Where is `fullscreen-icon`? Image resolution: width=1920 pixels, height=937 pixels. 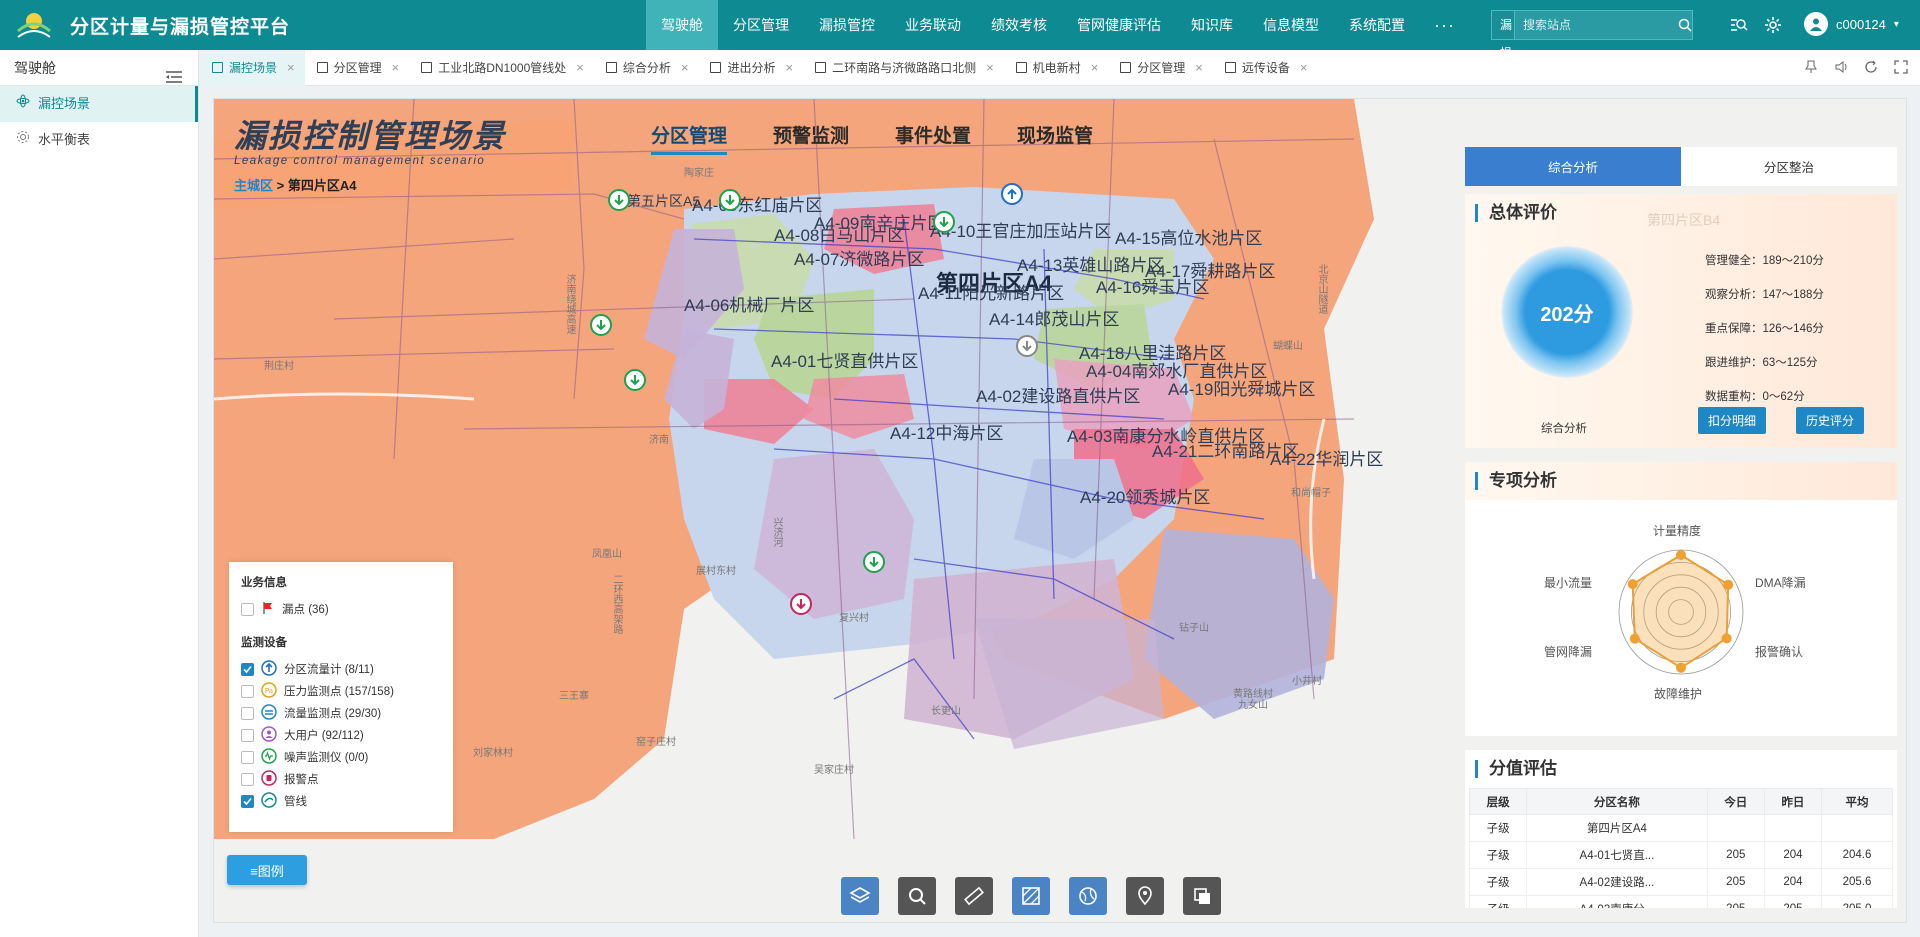 fullscreen-icon is located at coordinates (1901, 67).